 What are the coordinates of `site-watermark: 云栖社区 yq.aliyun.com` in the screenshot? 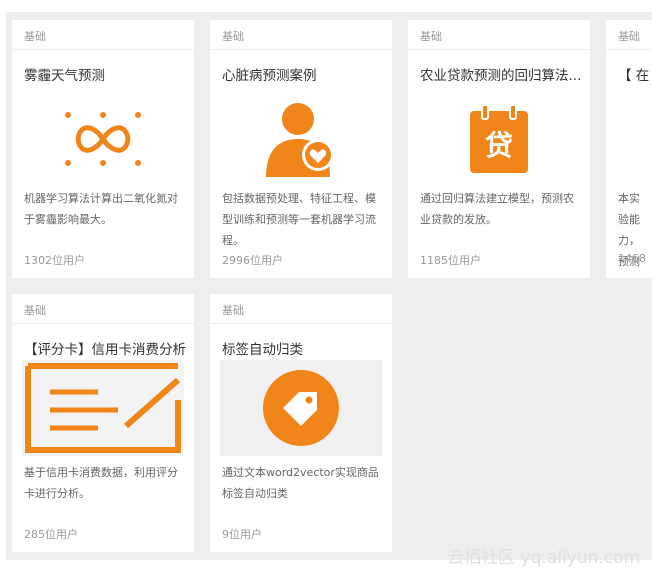 It's located at (543, 558).